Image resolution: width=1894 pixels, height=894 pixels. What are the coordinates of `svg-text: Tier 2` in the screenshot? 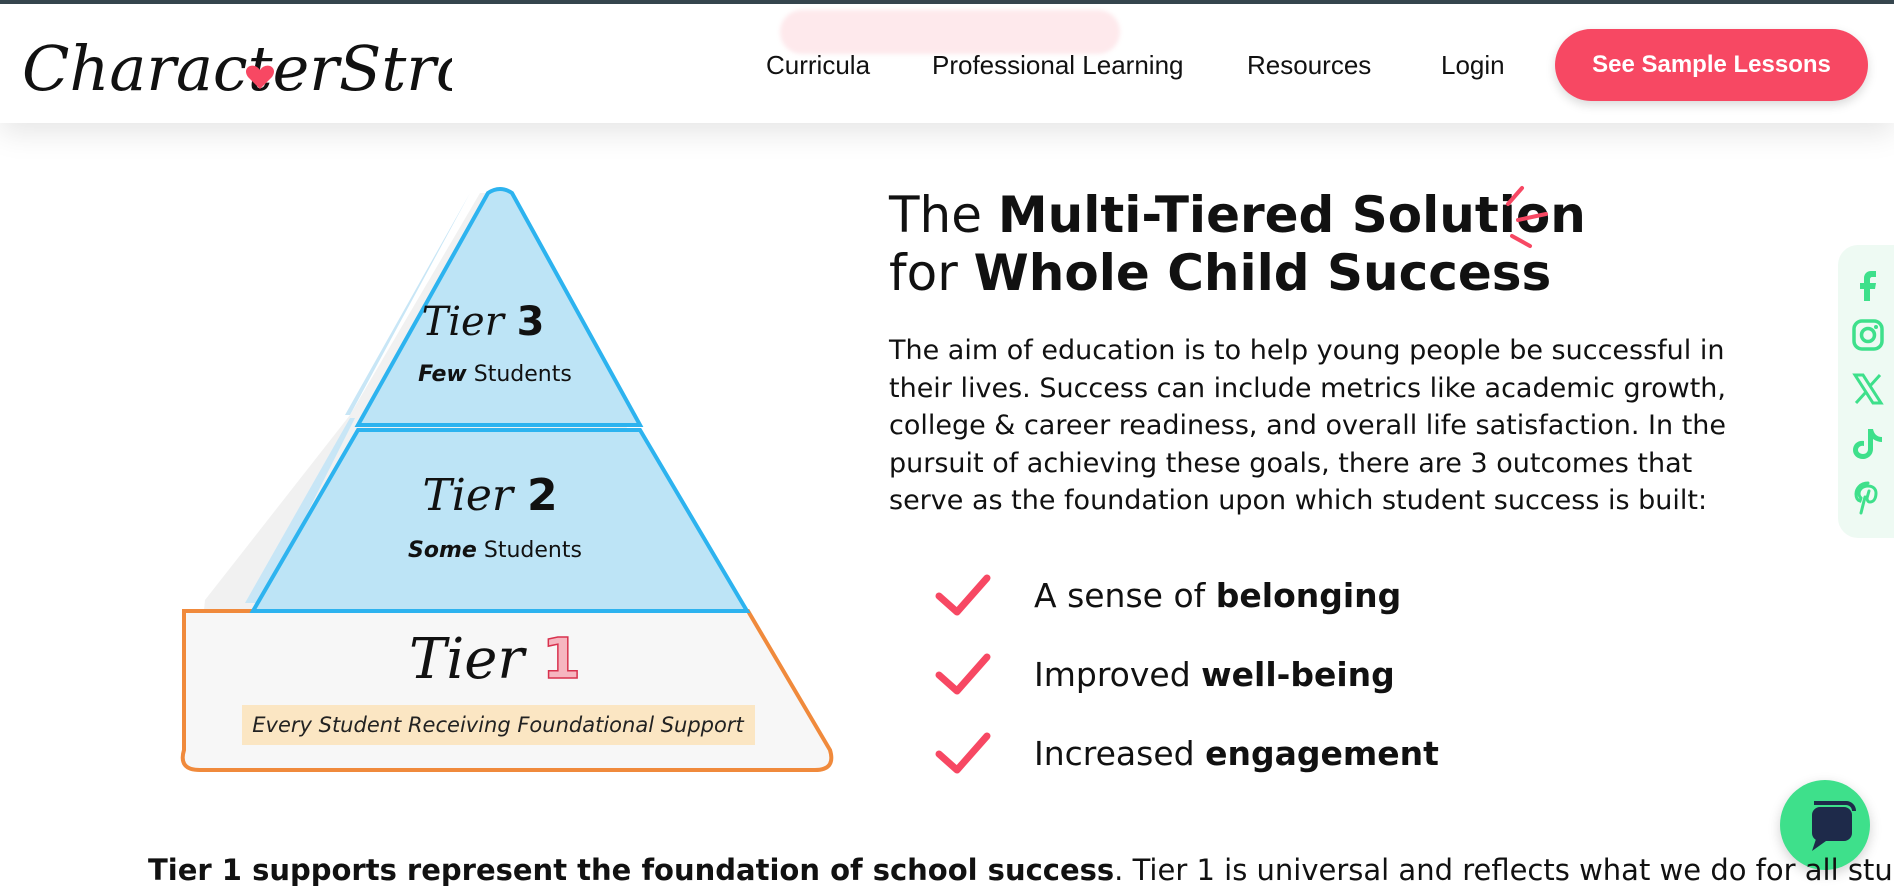 It's located at (489, 495).